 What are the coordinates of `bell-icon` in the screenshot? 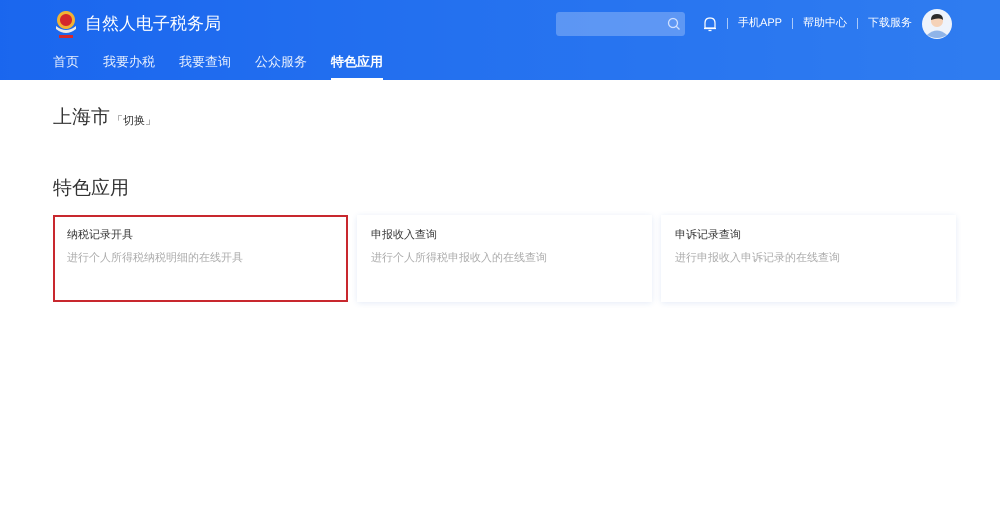 It's located at (709, 24).